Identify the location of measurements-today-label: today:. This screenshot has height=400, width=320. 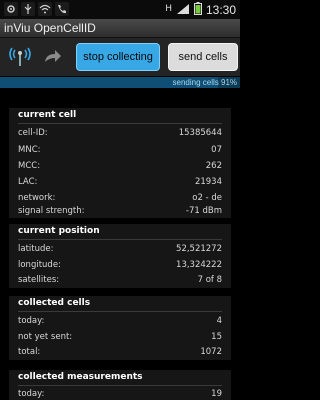
(31, 394).